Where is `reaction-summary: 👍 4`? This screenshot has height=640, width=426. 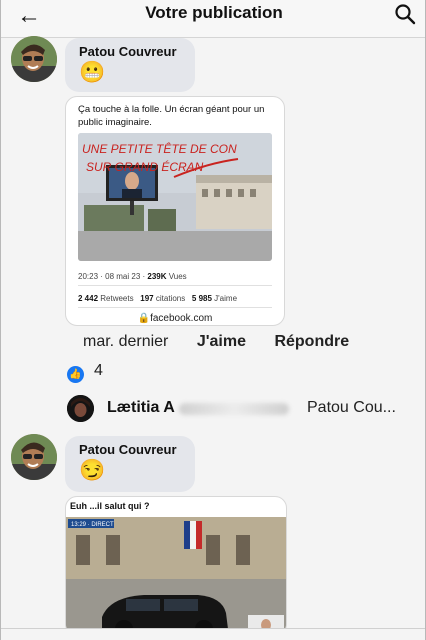 reaction-summary: 👍 4 is located at coordinates (85, 372).